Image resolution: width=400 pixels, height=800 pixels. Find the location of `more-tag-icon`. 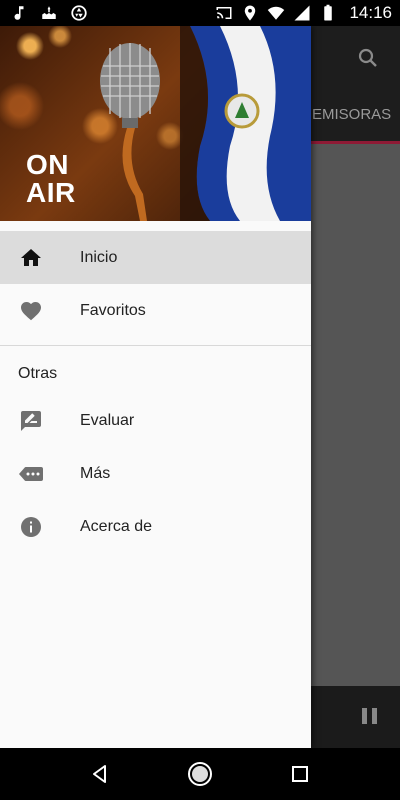

more-tag-icon is located at coordinates (31, 474).